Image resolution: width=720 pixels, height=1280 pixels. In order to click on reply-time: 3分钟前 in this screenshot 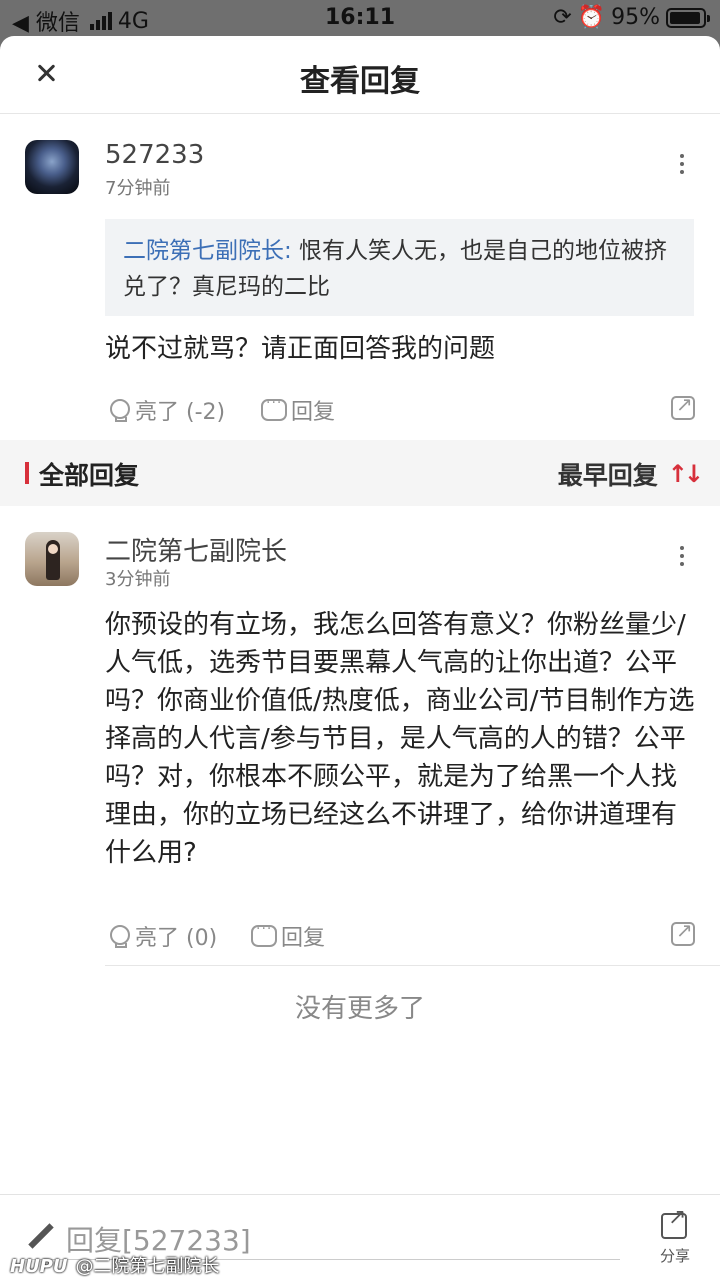, I will do `click(138, 579)`.